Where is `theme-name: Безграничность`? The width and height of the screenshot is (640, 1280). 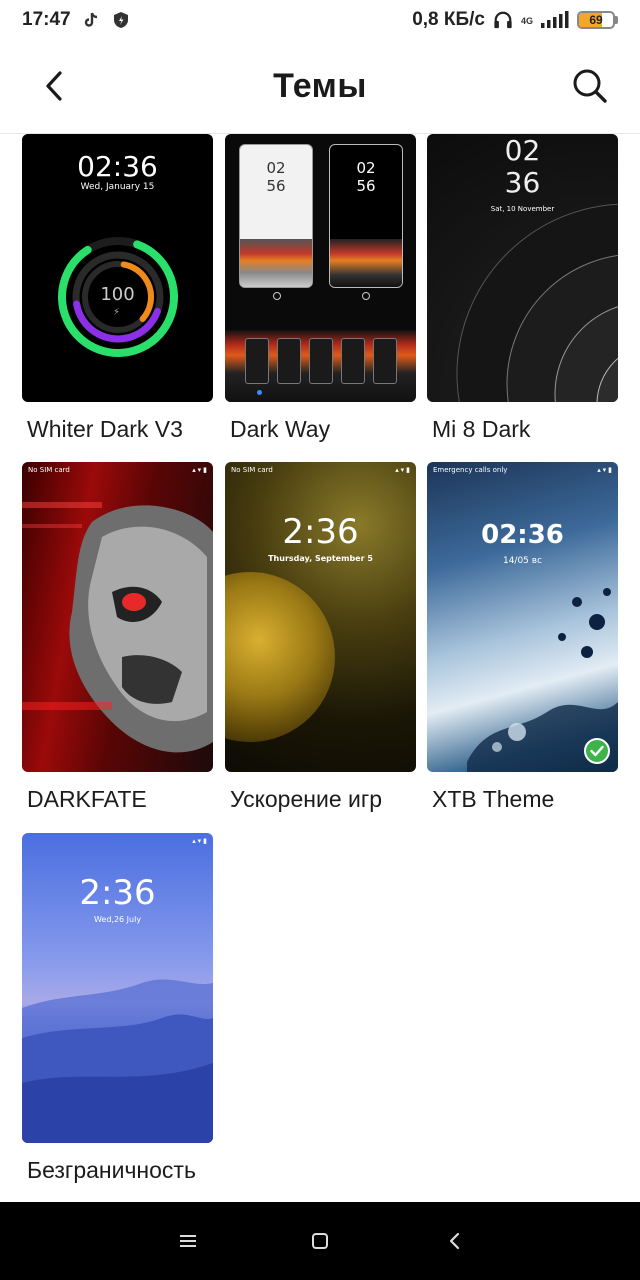
theme-name: Безграничность is located at coordinates (120, 1170).